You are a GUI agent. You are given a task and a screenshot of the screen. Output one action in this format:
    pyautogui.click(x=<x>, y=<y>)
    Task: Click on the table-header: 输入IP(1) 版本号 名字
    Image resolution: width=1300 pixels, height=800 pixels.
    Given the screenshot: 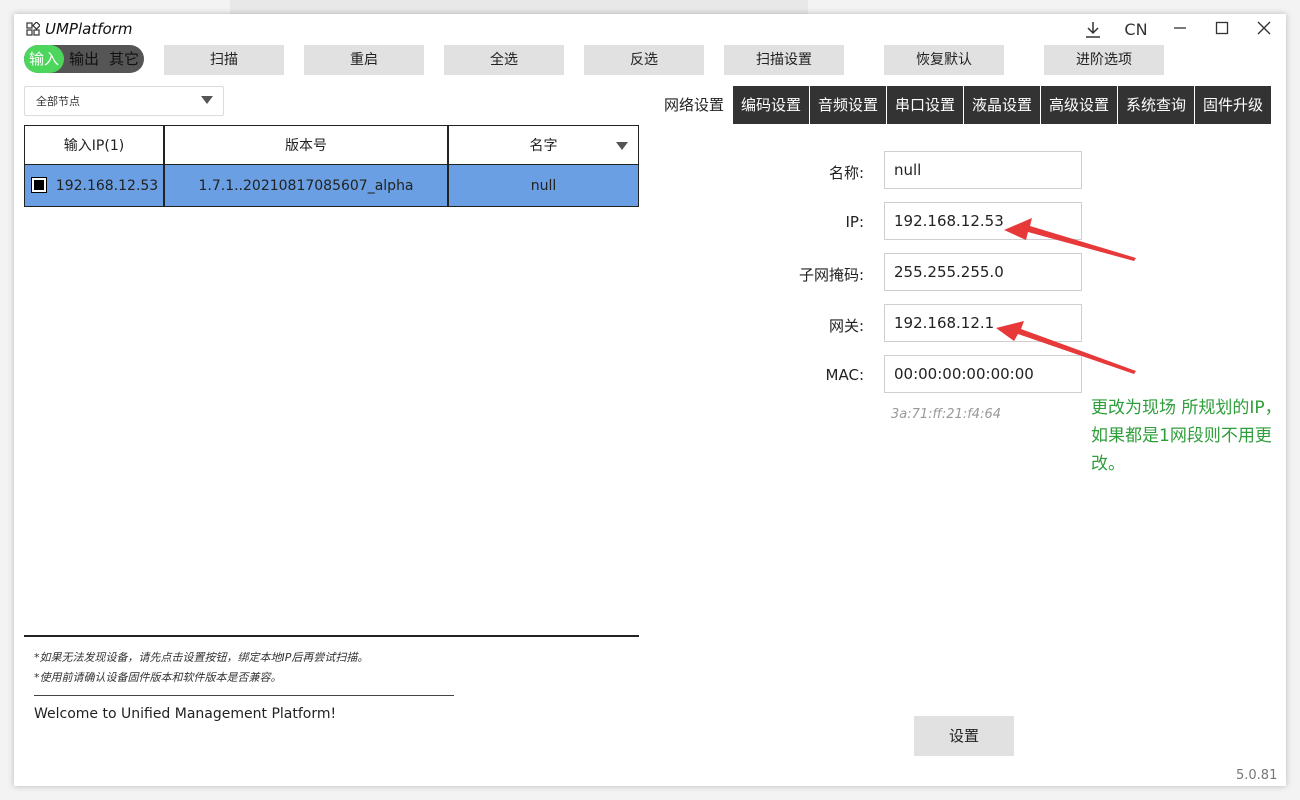 What is the action you would take?
    pyautogui.click(x=331, y=145)
    